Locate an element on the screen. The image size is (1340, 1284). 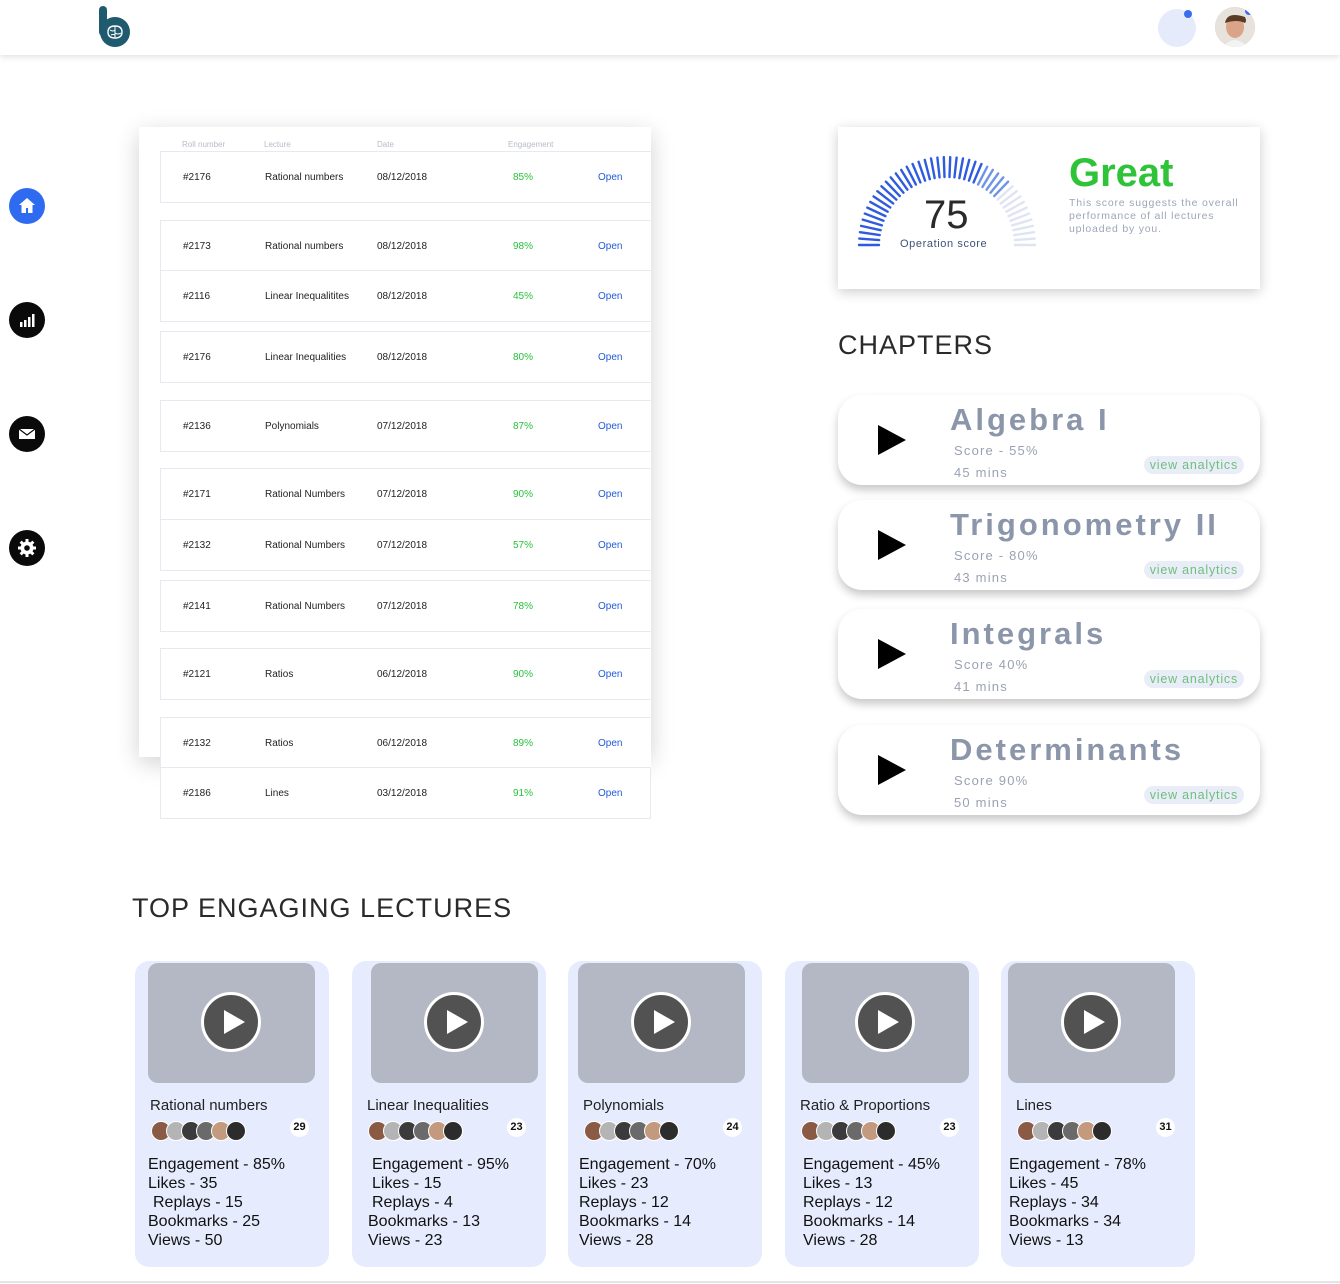
chapter-duration: 50 mins is located at coordinates (981, 802).